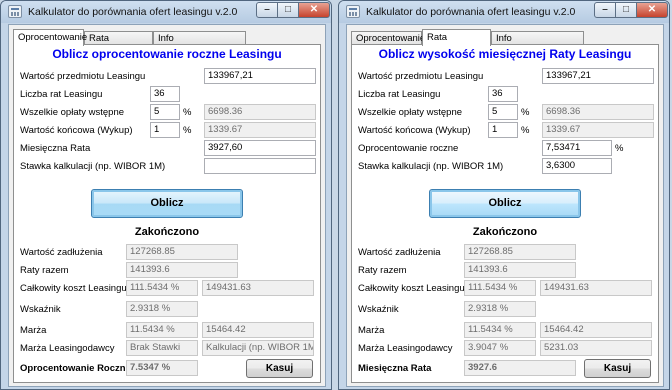 This screenshot has height=390, width=672. Describe the element at coordinates (577, 148) in the screenshot. I see `annual-interest-input: 7,53471` at that location.